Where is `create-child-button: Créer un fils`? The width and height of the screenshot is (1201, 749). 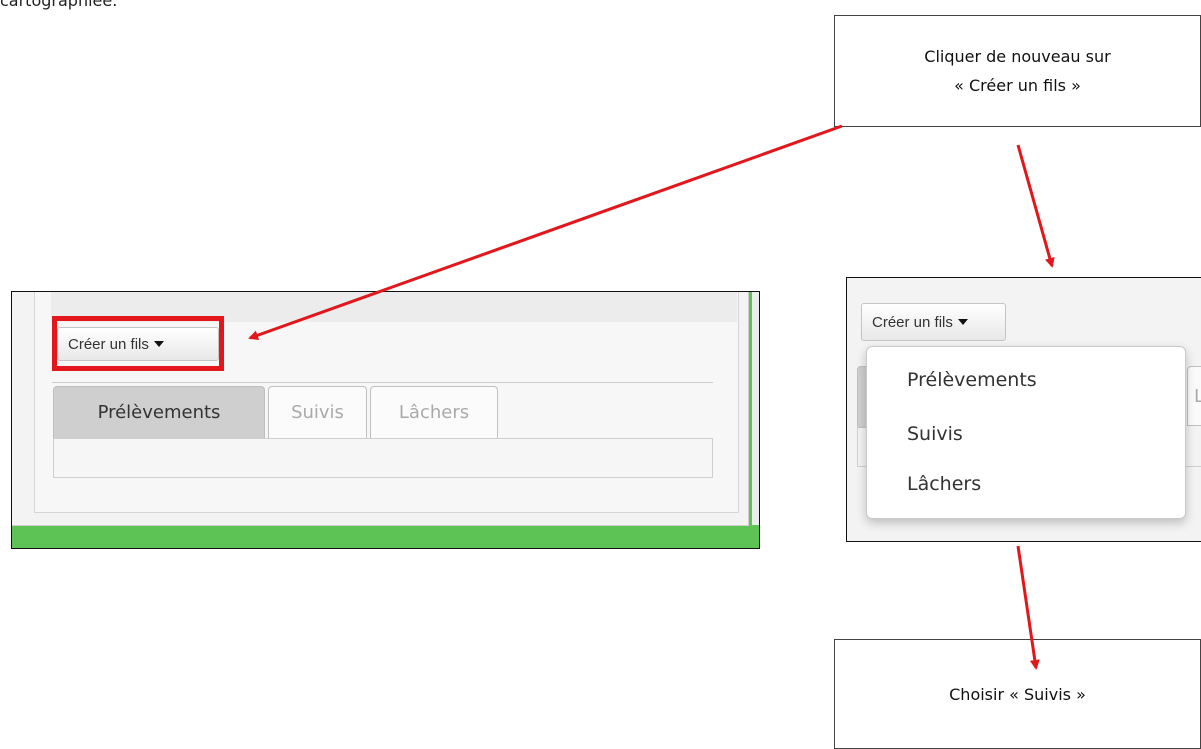 create-child-button: Créer un fils is located at coordinates (933, 322).